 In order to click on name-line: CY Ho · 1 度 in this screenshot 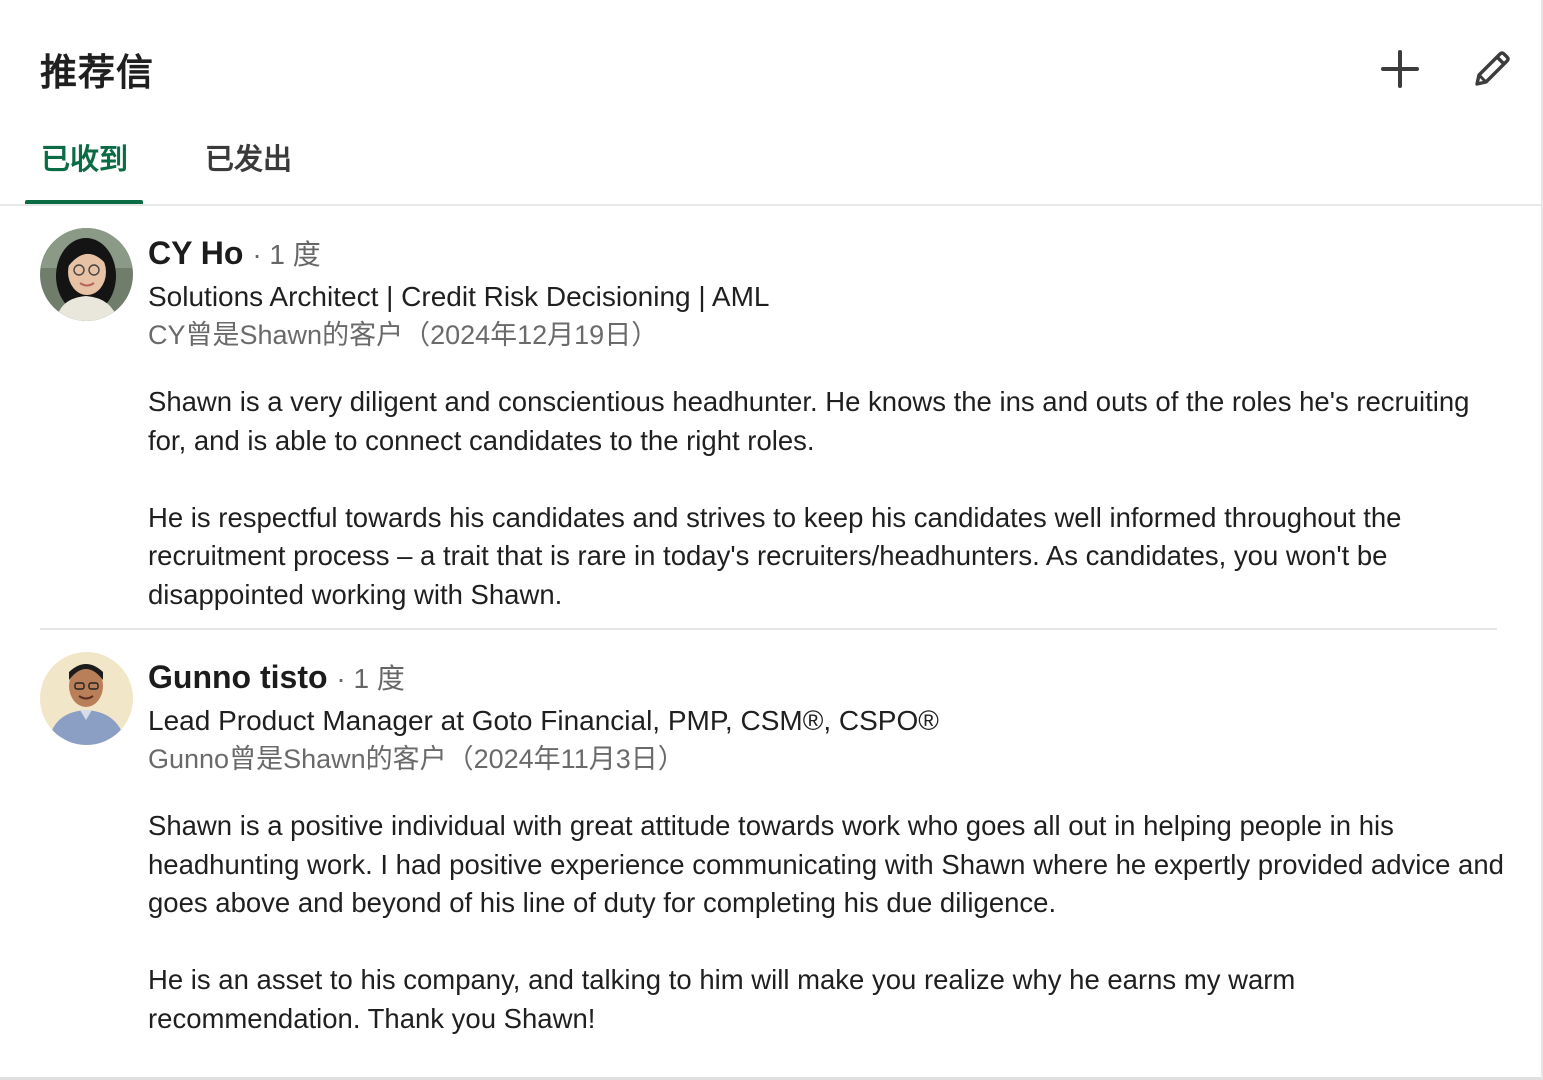, I will do `click(822, 254)`.